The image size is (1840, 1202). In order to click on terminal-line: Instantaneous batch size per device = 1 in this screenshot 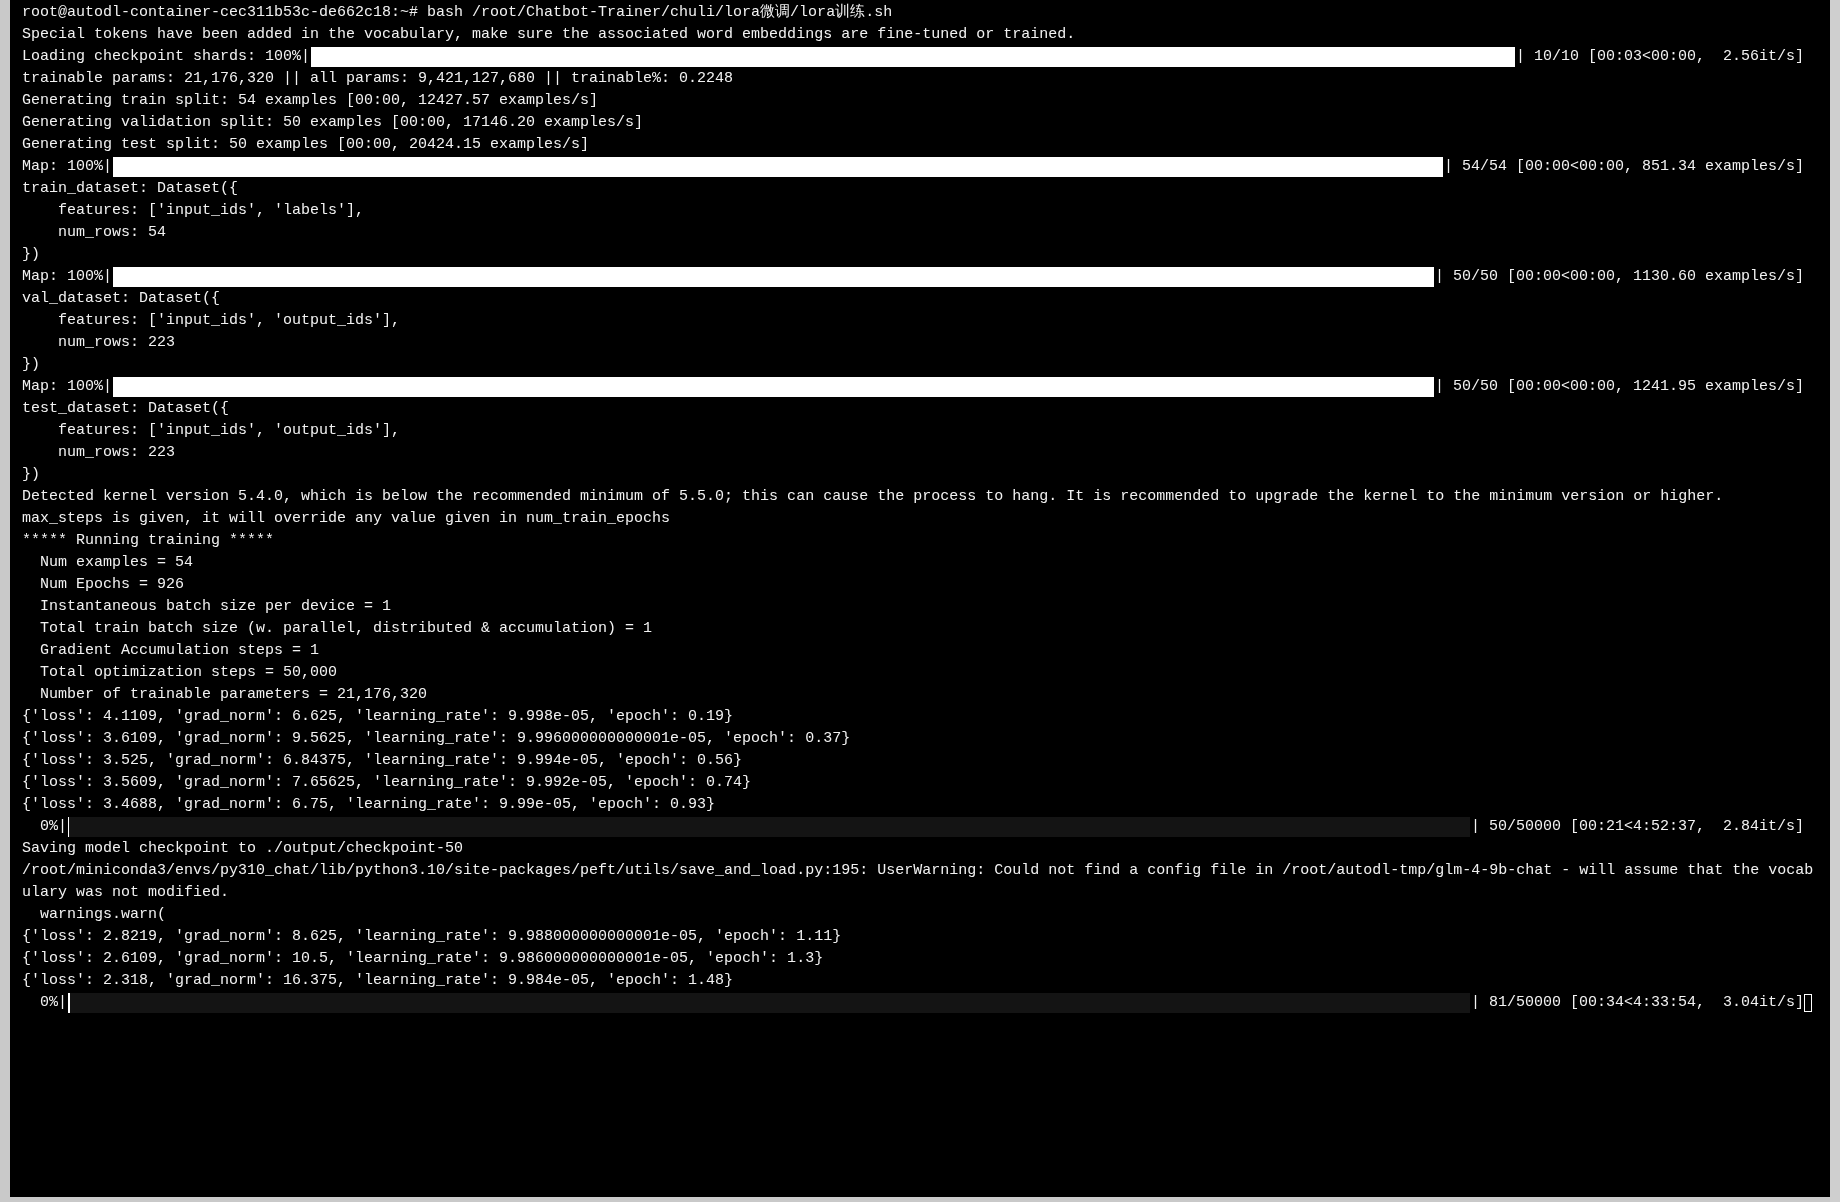, I will do `click(215, 607)`.